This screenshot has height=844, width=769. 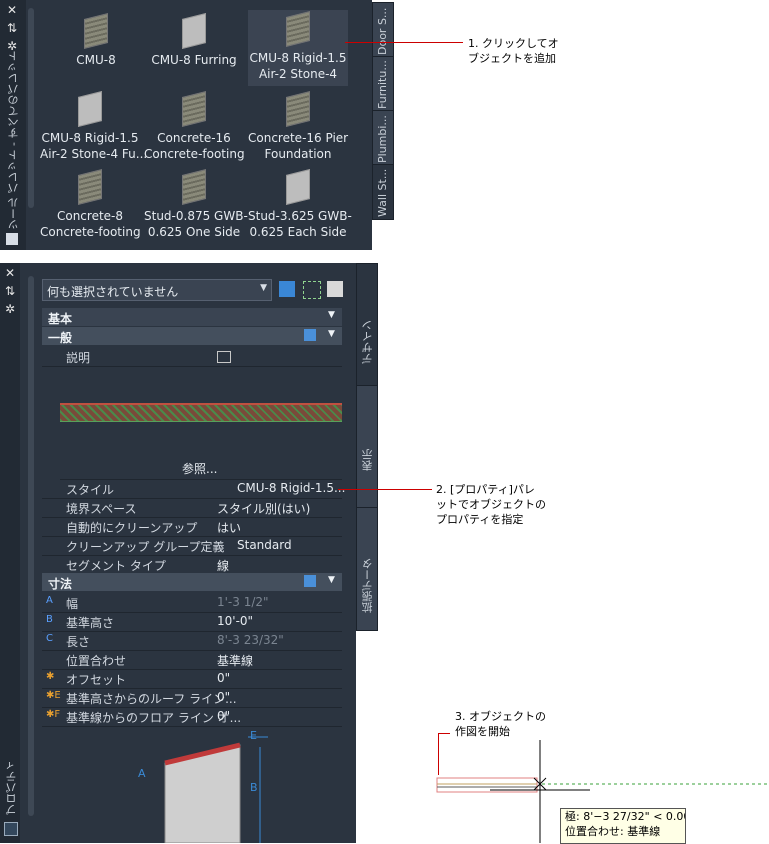 I want to click on dimension-marker: ✱, so click(x=50, y=676).